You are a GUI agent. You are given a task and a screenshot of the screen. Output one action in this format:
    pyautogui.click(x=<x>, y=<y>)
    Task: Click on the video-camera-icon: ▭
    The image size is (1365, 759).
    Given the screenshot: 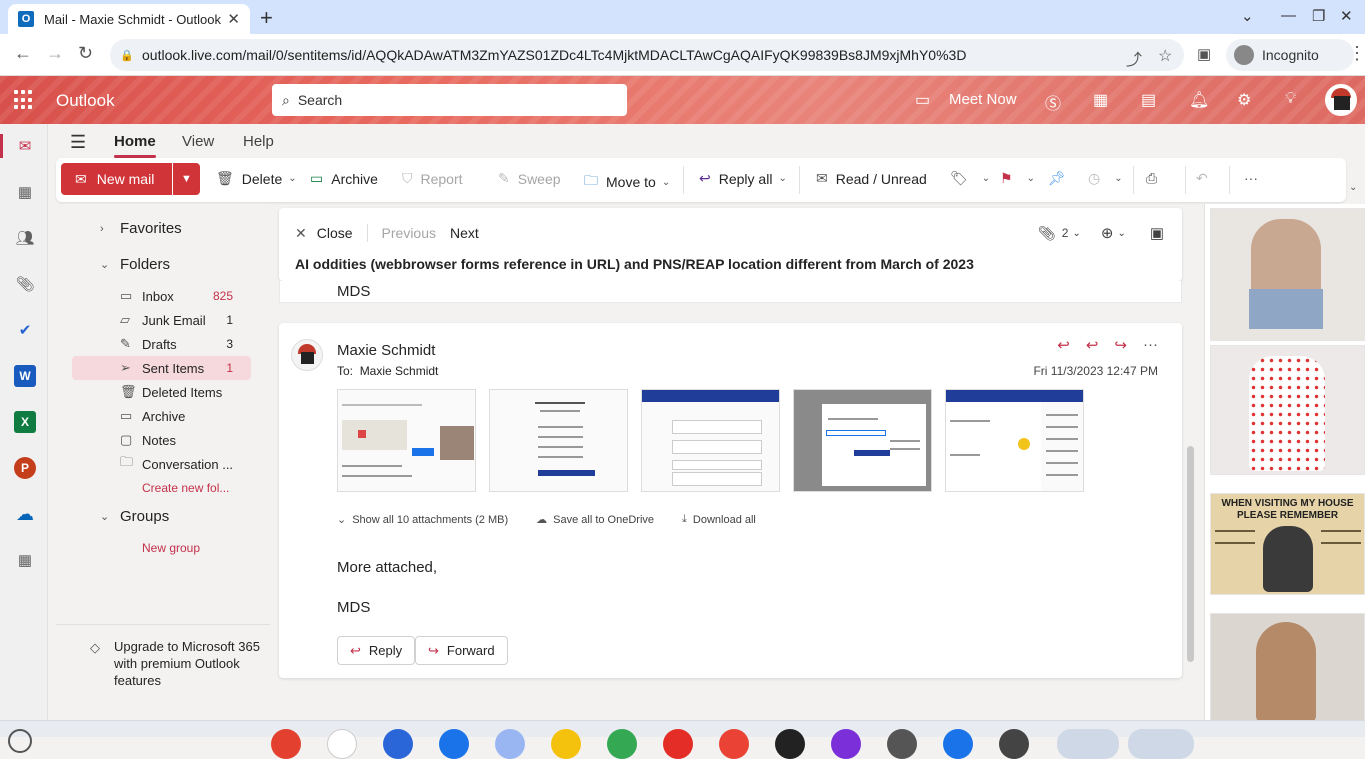 What is the action you would take?
    pyautogui.click(x=922, y=100)
    